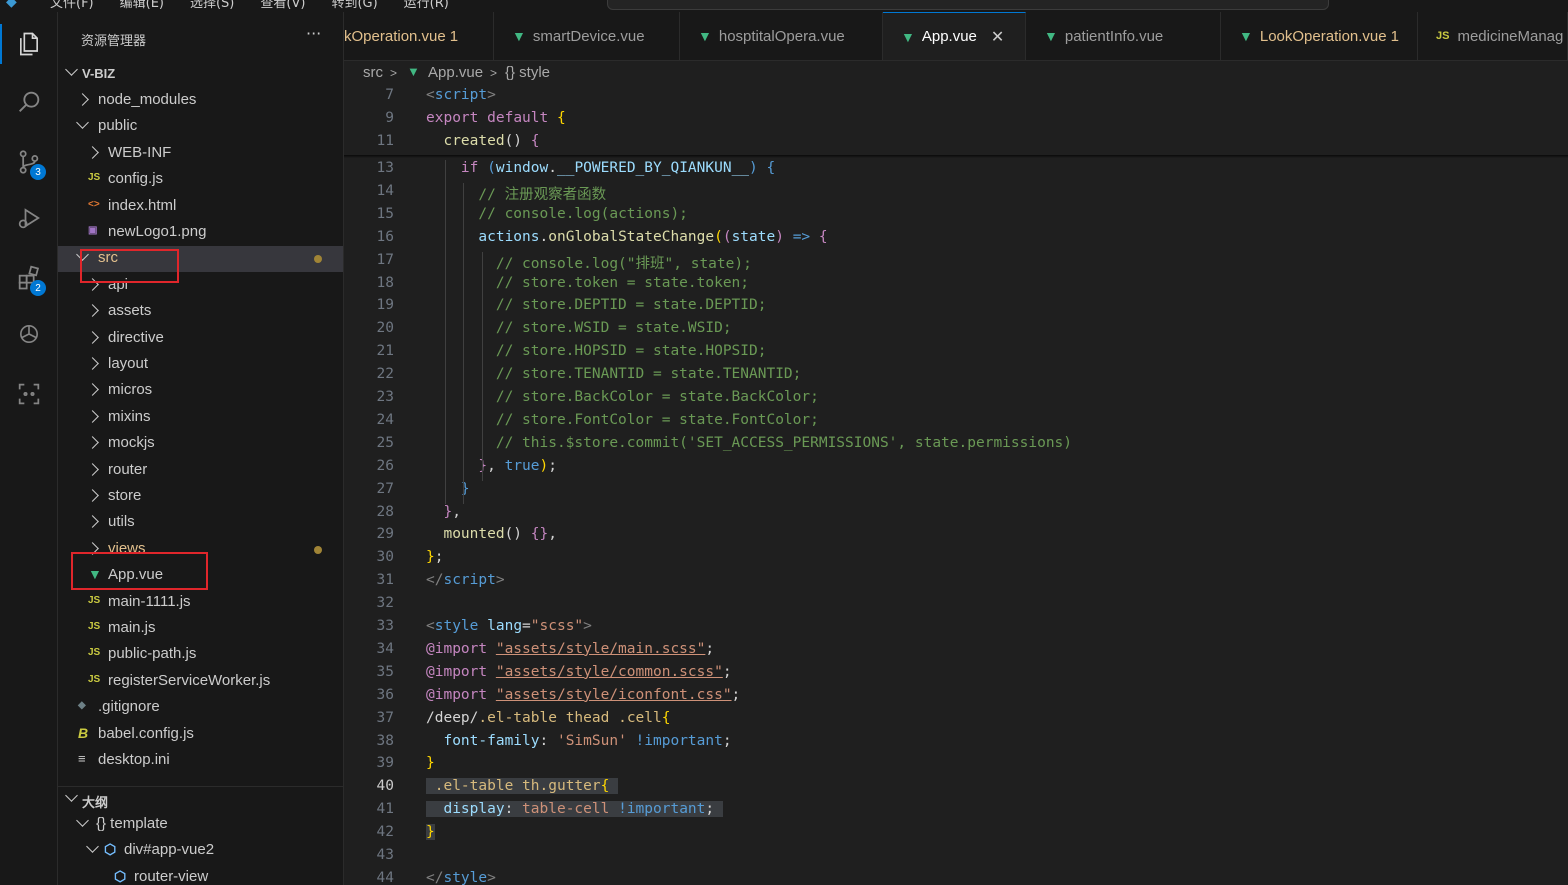 This screenshot has width=1568, height=885. Describe the element at coordinates (212, 5) in the screenshot. I see `menu-item: 选择(S)` at that location.